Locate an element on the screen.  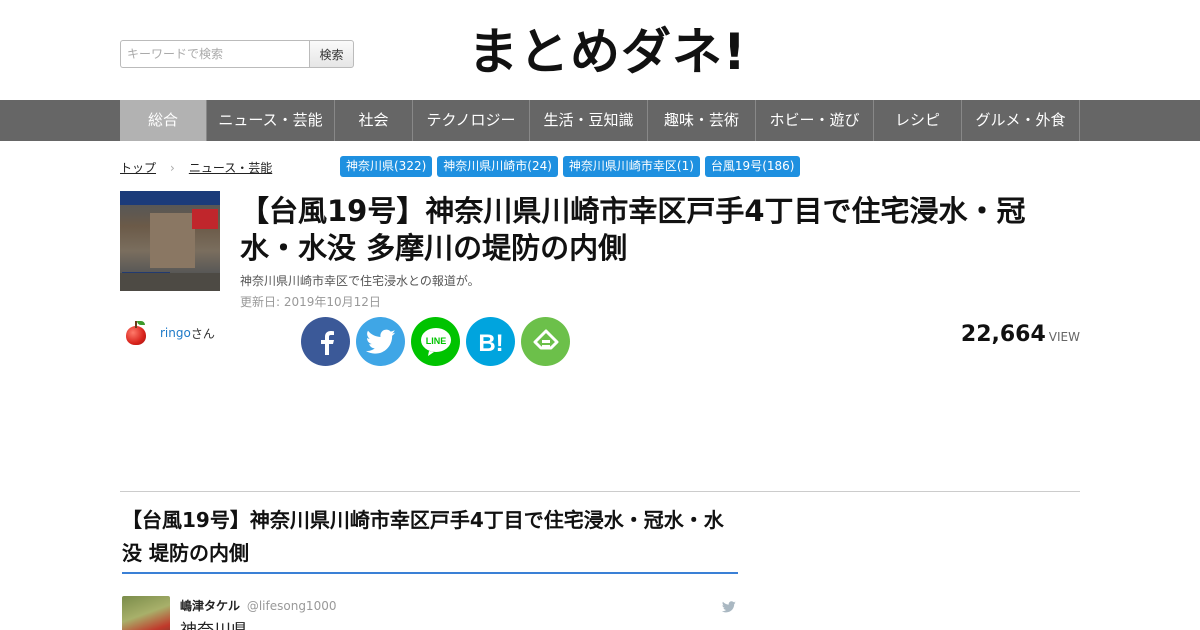
thumbnail-house is located at coordinates (172, 240).